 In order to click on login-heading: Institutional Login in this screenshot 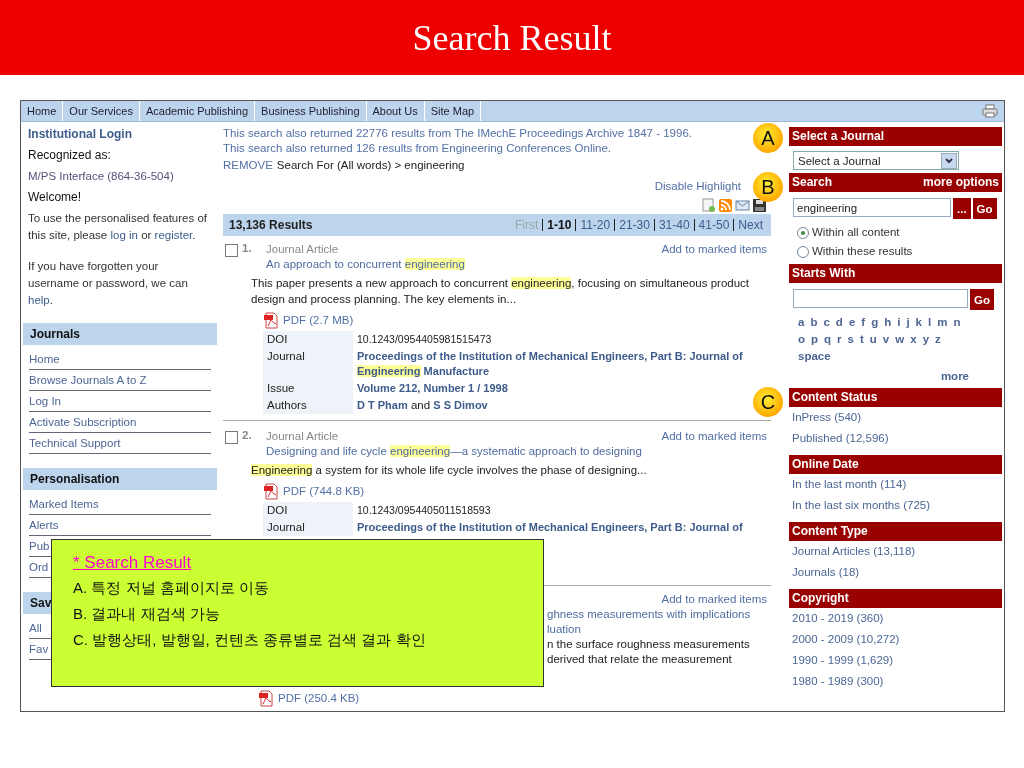, I will do `click(119, 134)`.